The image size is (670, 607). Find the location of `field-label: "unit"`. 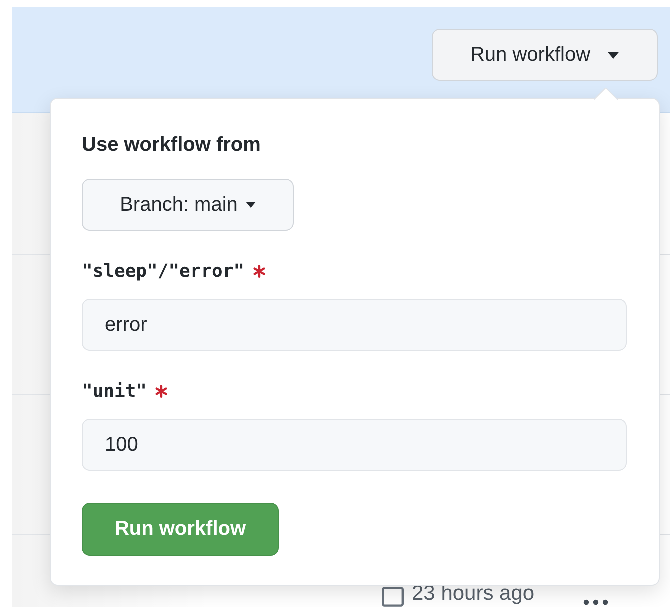

field-label: "unit" is located at coordinates (115, 391).